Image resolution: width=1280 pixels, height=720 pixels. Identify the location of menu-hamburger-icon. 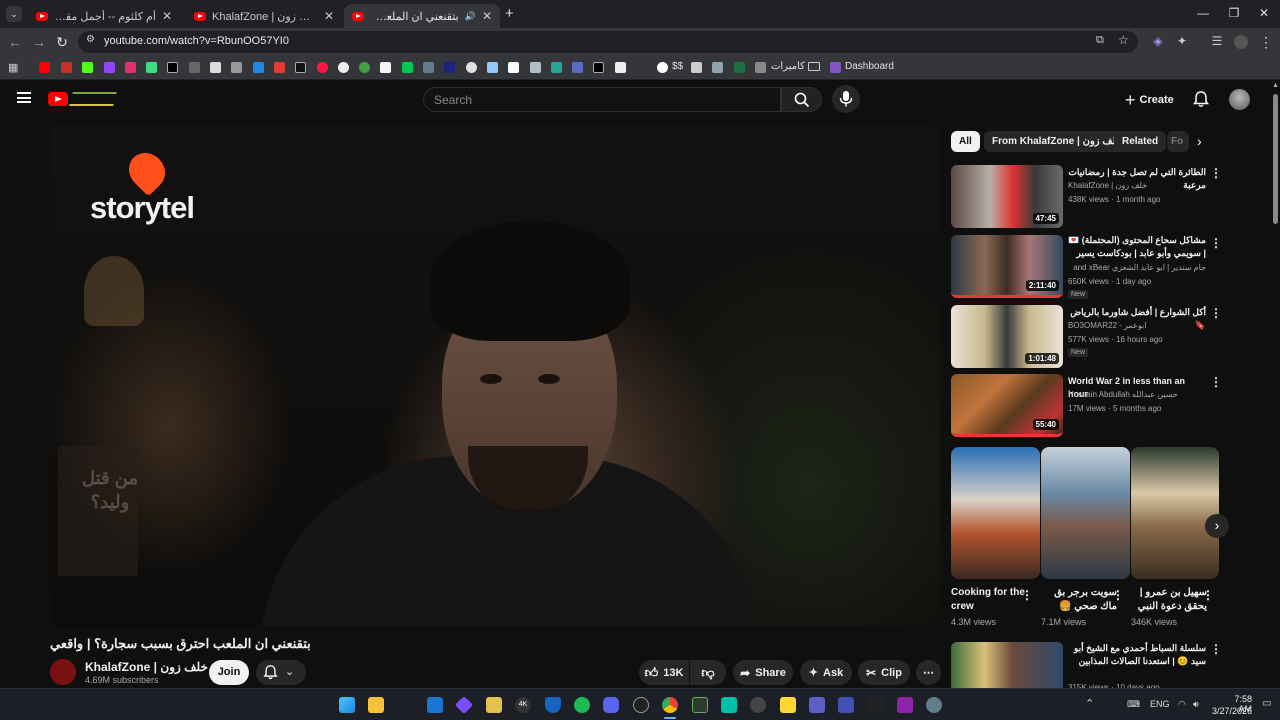
(24, 97).